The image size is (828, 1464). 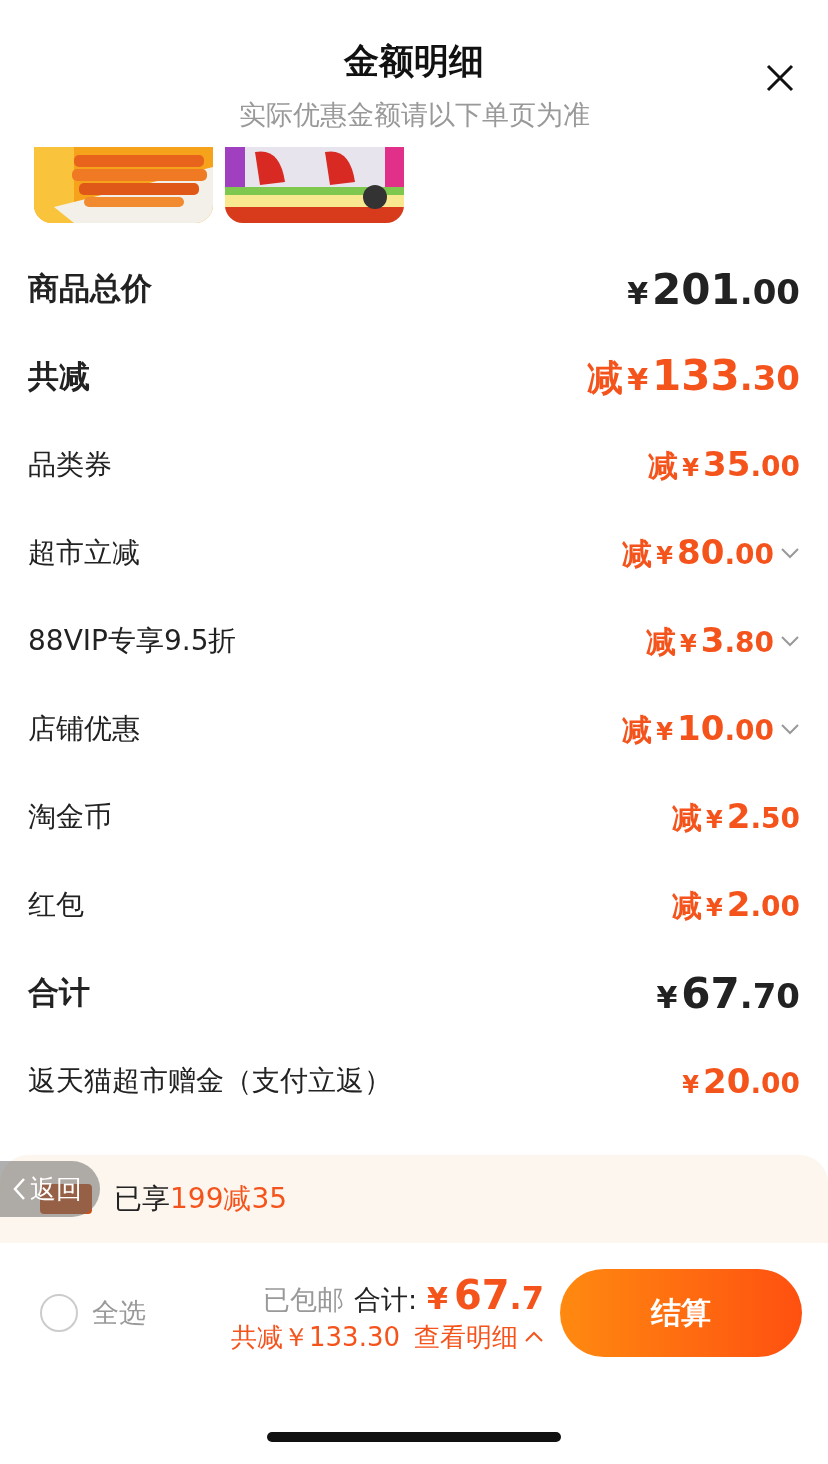 I want to click on back-button: 返回, so click(x=50, y=1189).